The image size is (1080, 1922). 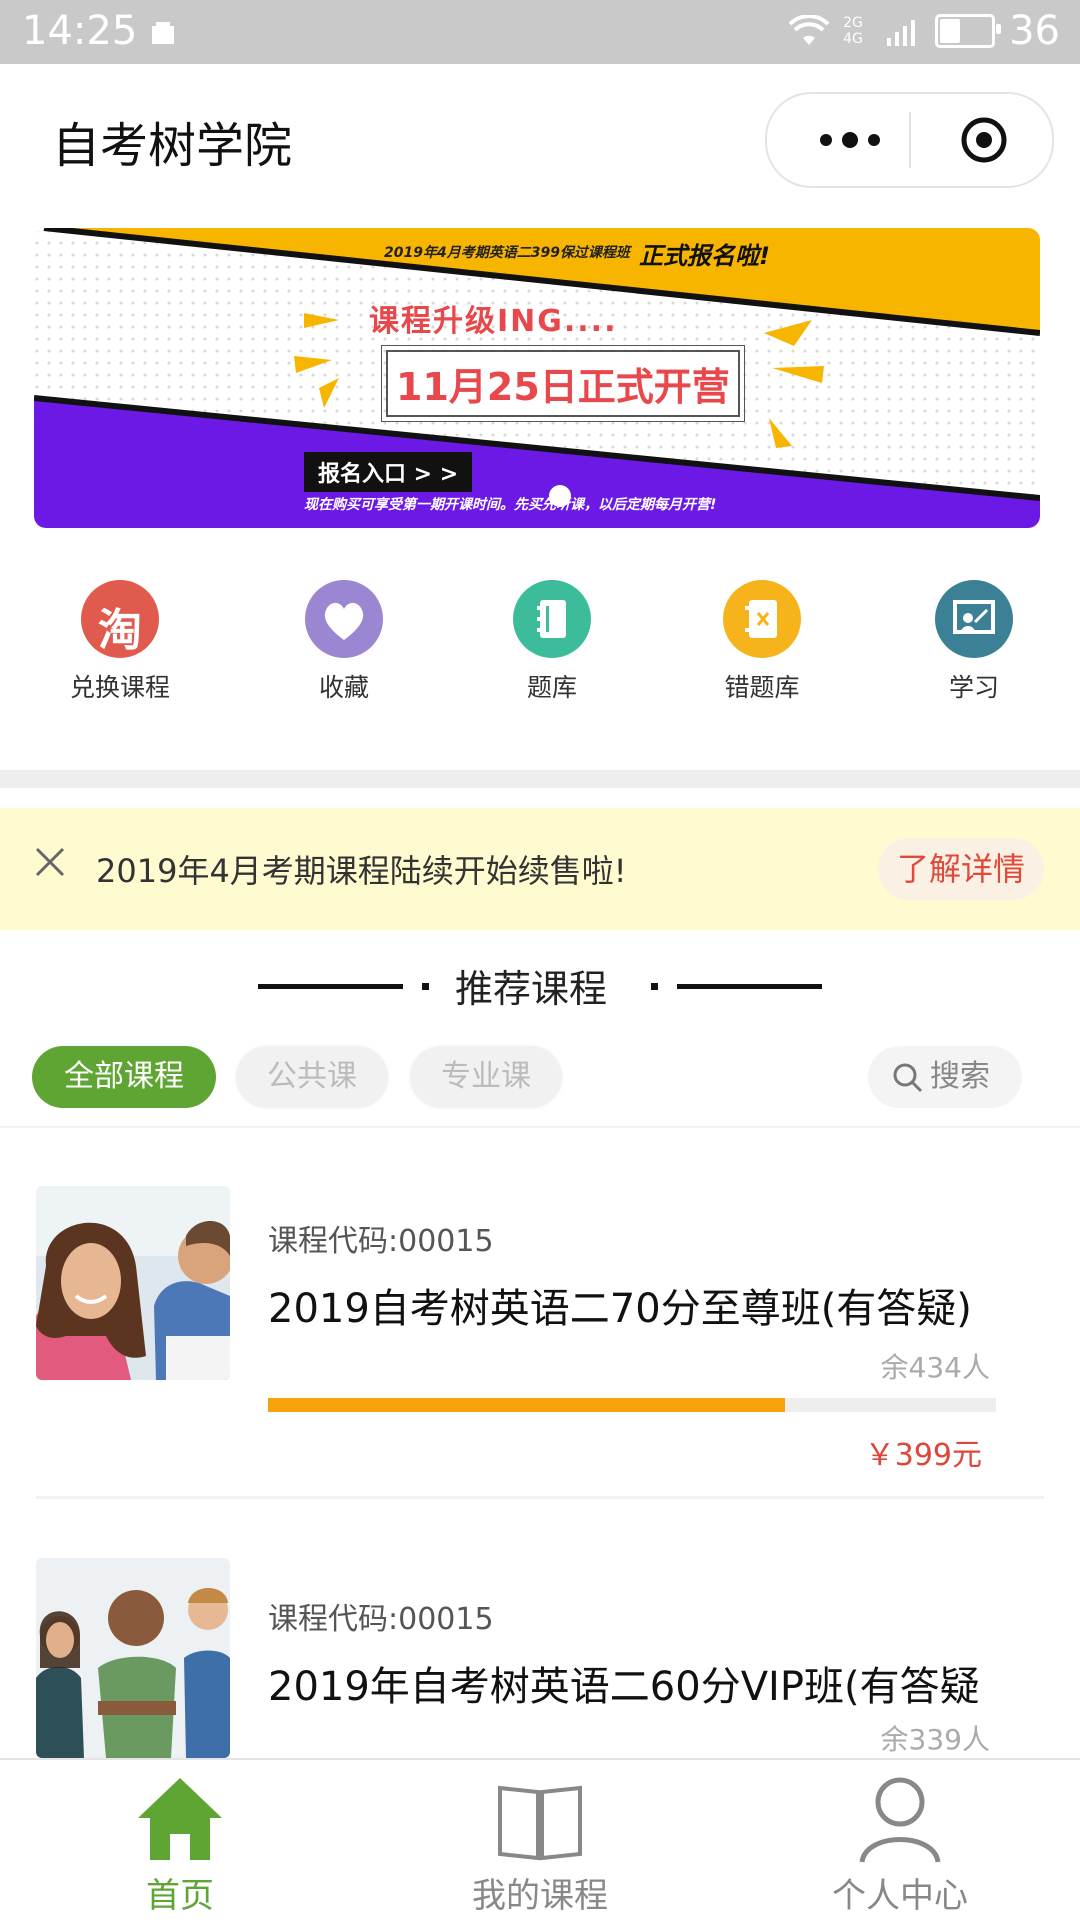 I want to click on wifi-icon, so click(x=809, y=30).